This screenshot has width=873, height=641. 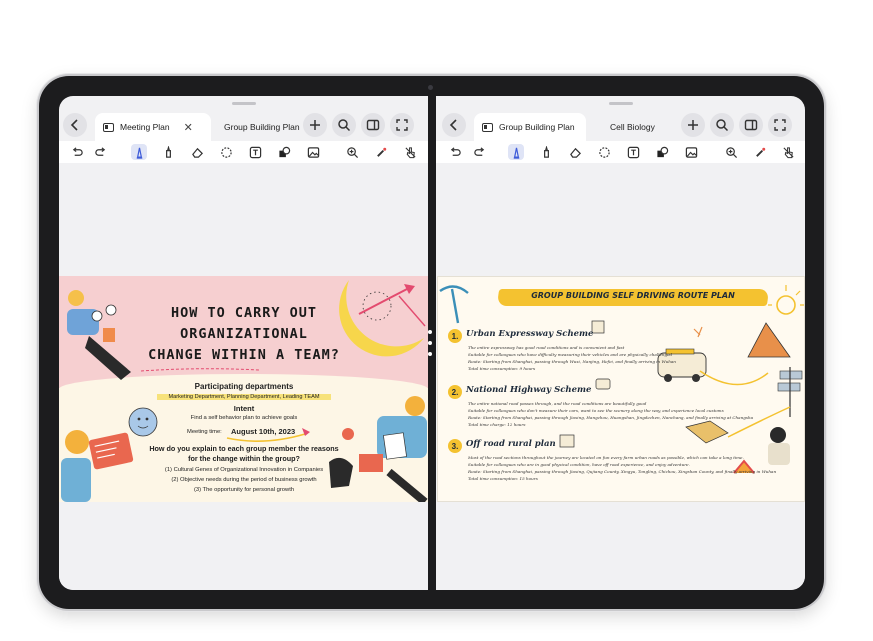 I want to click on question-line-2: for the change within the group?, so click(x=244, y=458).